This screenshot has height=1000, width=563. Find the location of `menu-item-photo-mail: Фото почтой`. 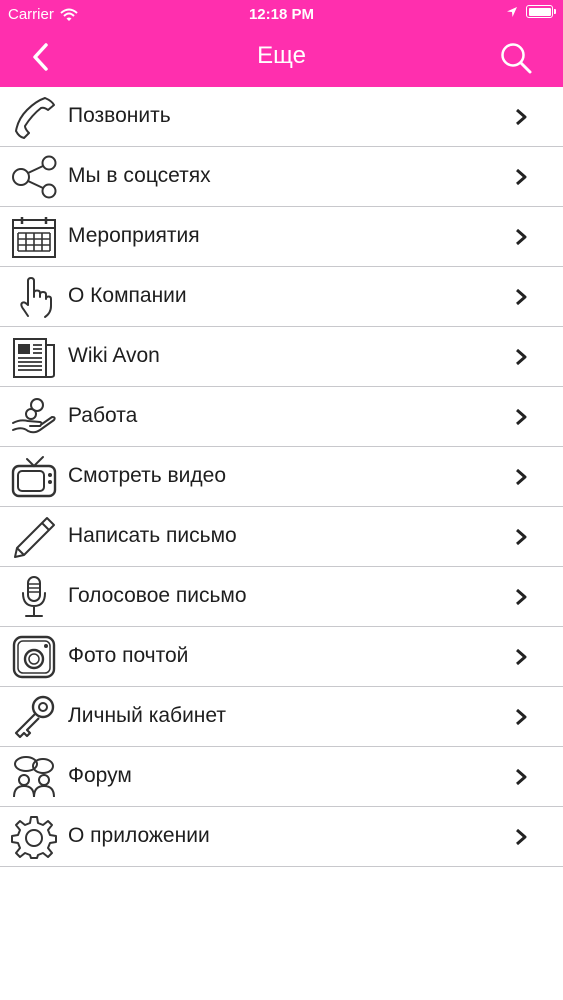

menu-item-photo-mail: Фото почтой is located at coordinates (281, 657).